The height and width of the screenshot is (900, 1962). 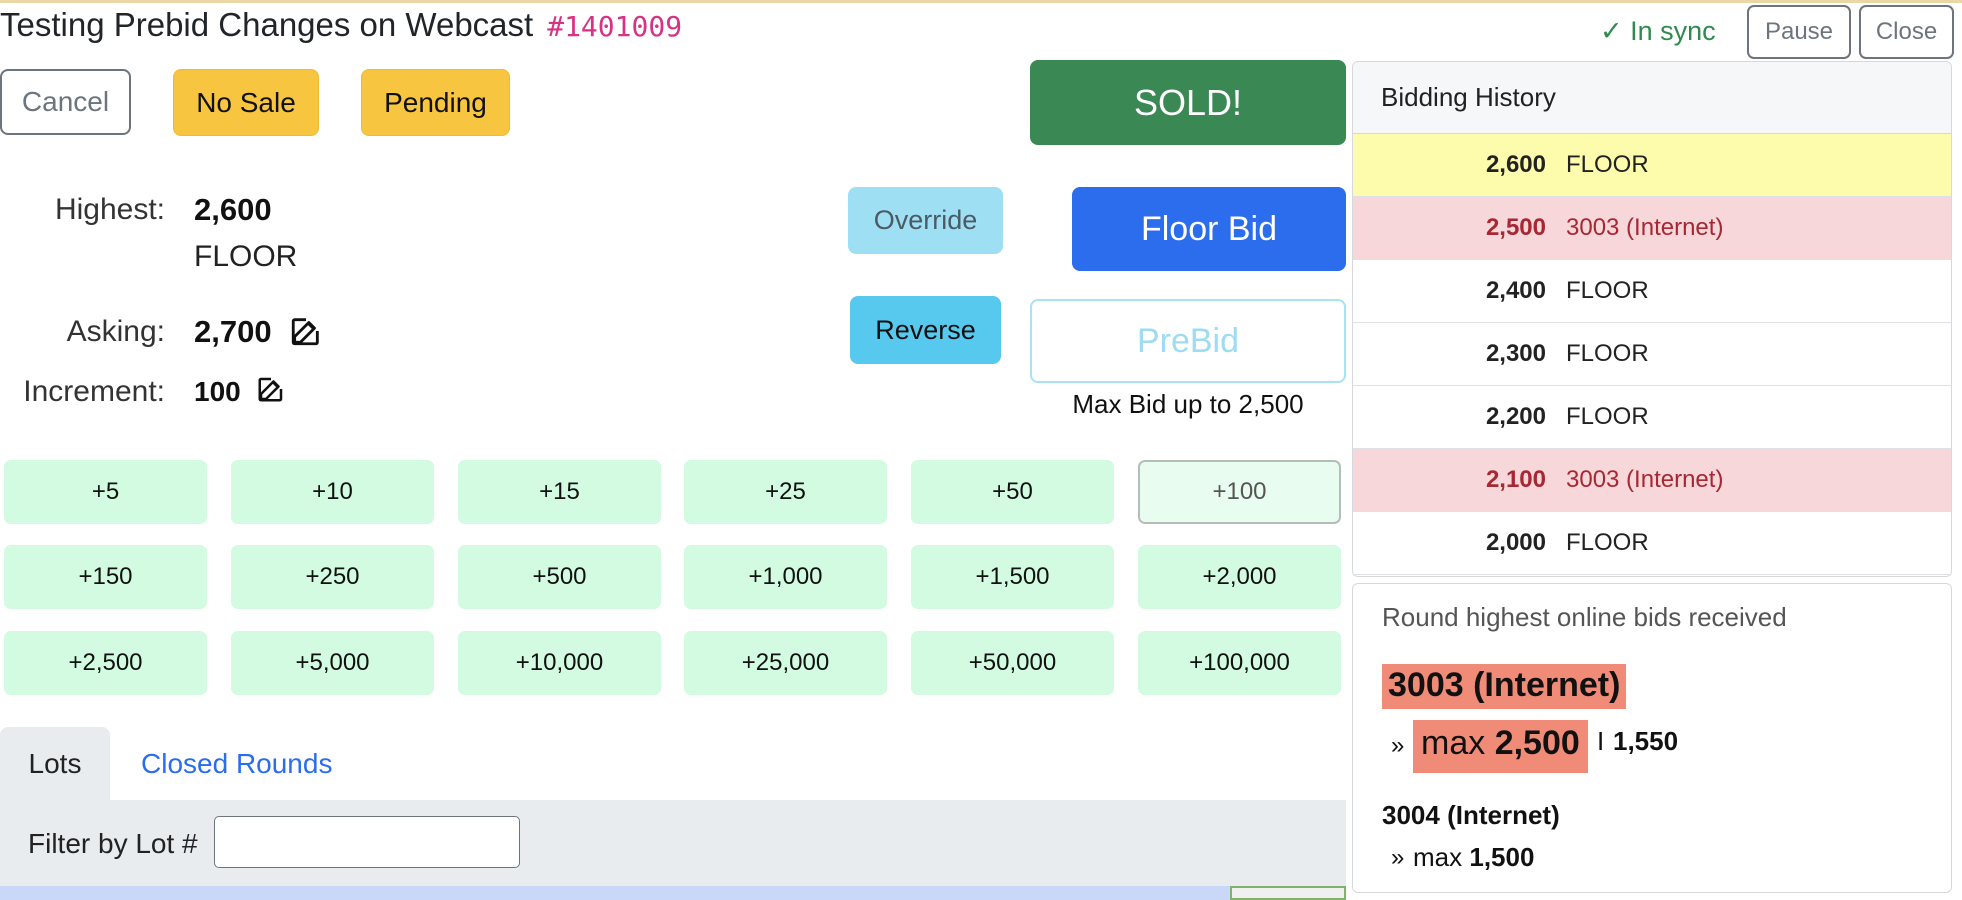 I want to click on max-value: 2,500, so click(x=1537, y=743).